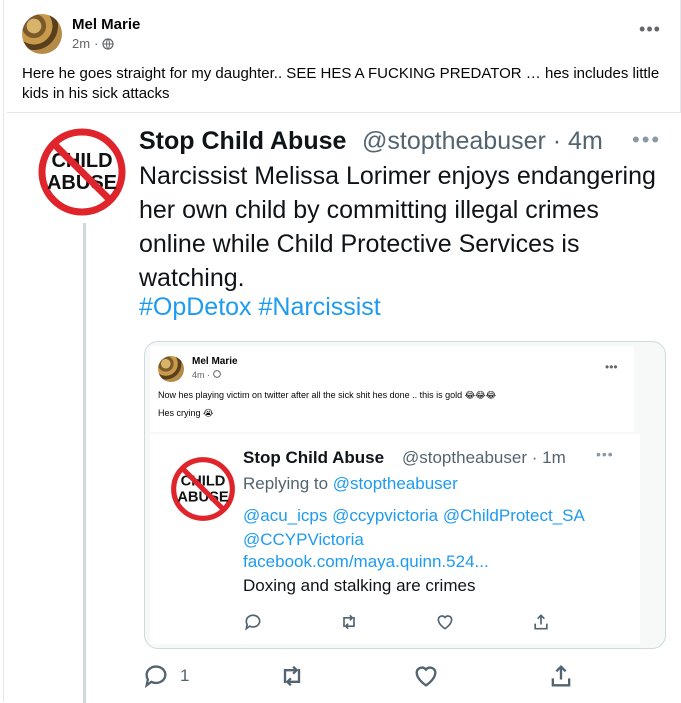 Image resolution: width=681 pixels, height=703 pixels. I want to click on replying-to-prefix: Replying to, so click(288, 483).